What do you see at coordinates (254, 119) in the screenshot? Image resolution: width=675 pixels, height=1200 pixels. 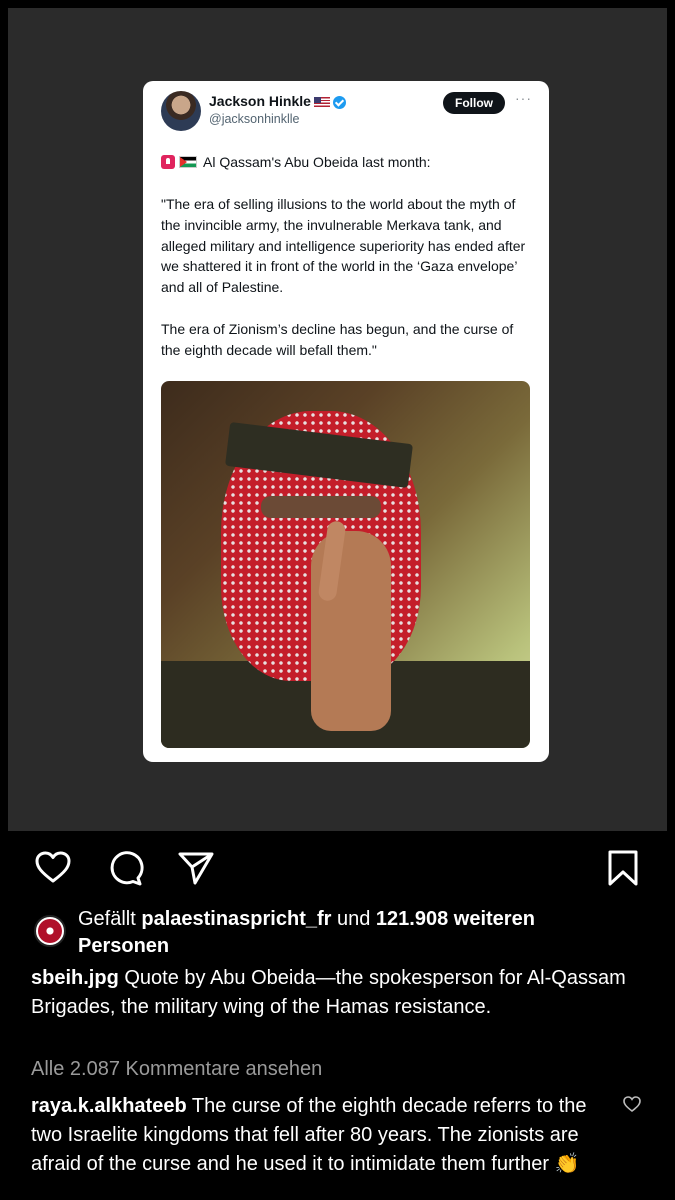 I see `tweet-handle: @jacksonhinklle` at bounding box center [254, 119].